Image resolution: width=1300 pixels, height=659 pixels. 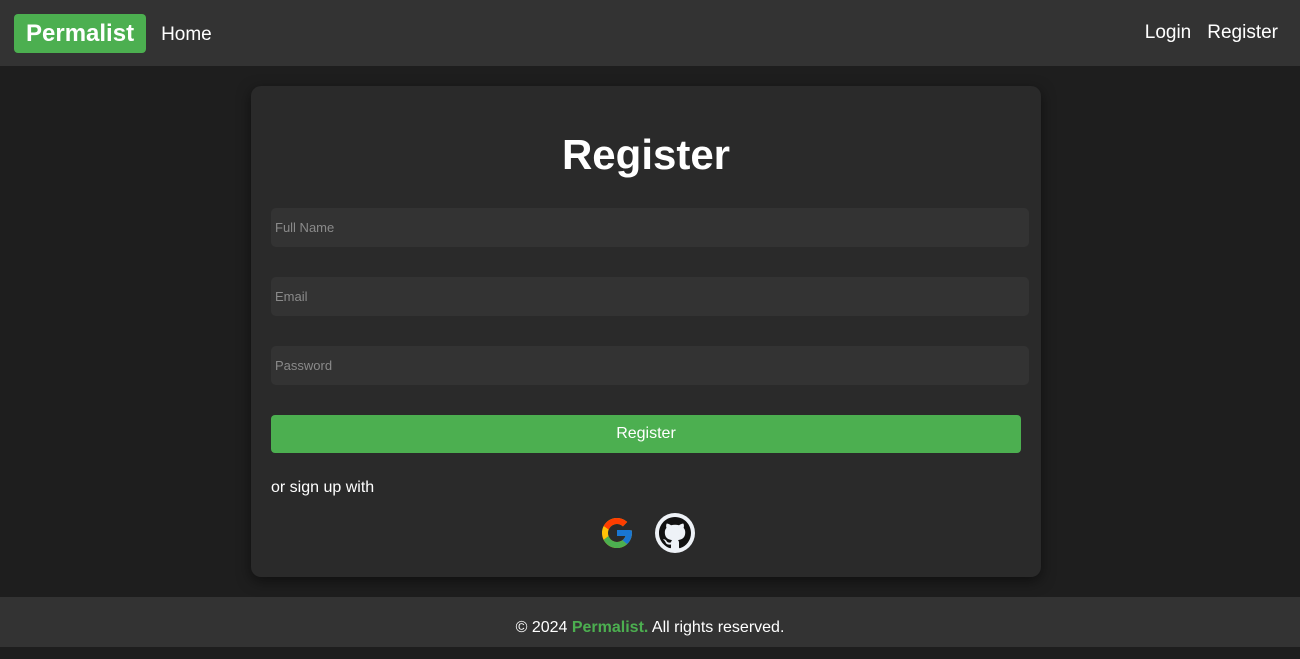 What do you see at coordinates (1203, 33) in the screenshot?
I see `nav-right: Login Register` at bounding box center [1203, 33].